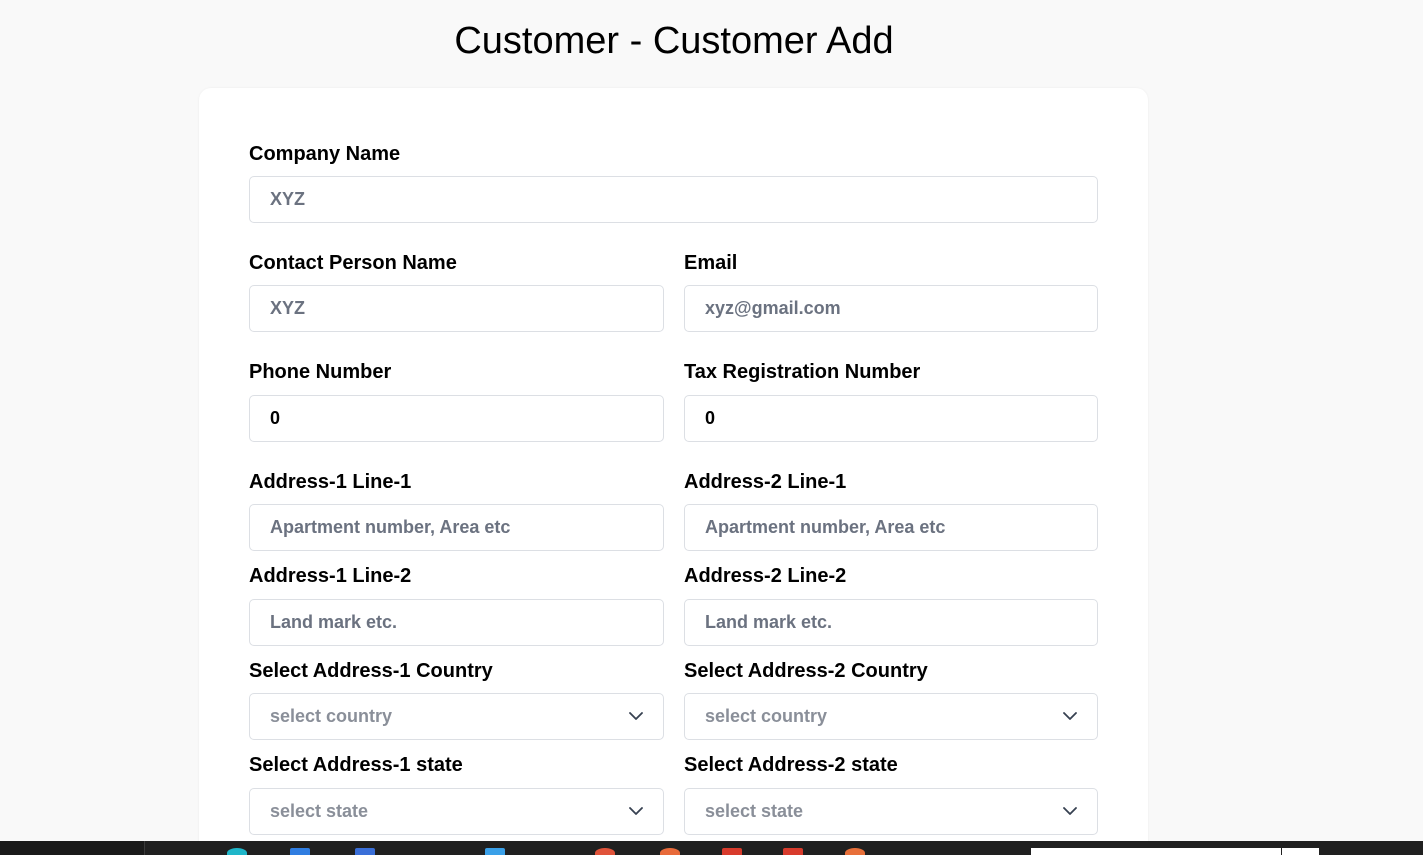  I want to click on address2-line1-input, so click(891, 527).